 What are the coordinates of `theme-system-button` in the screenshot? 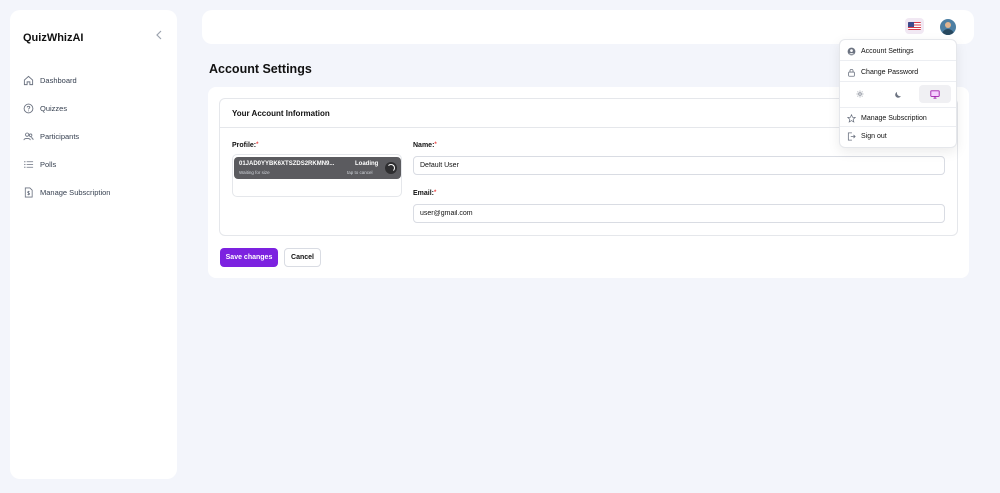 It's located at (935, 94).